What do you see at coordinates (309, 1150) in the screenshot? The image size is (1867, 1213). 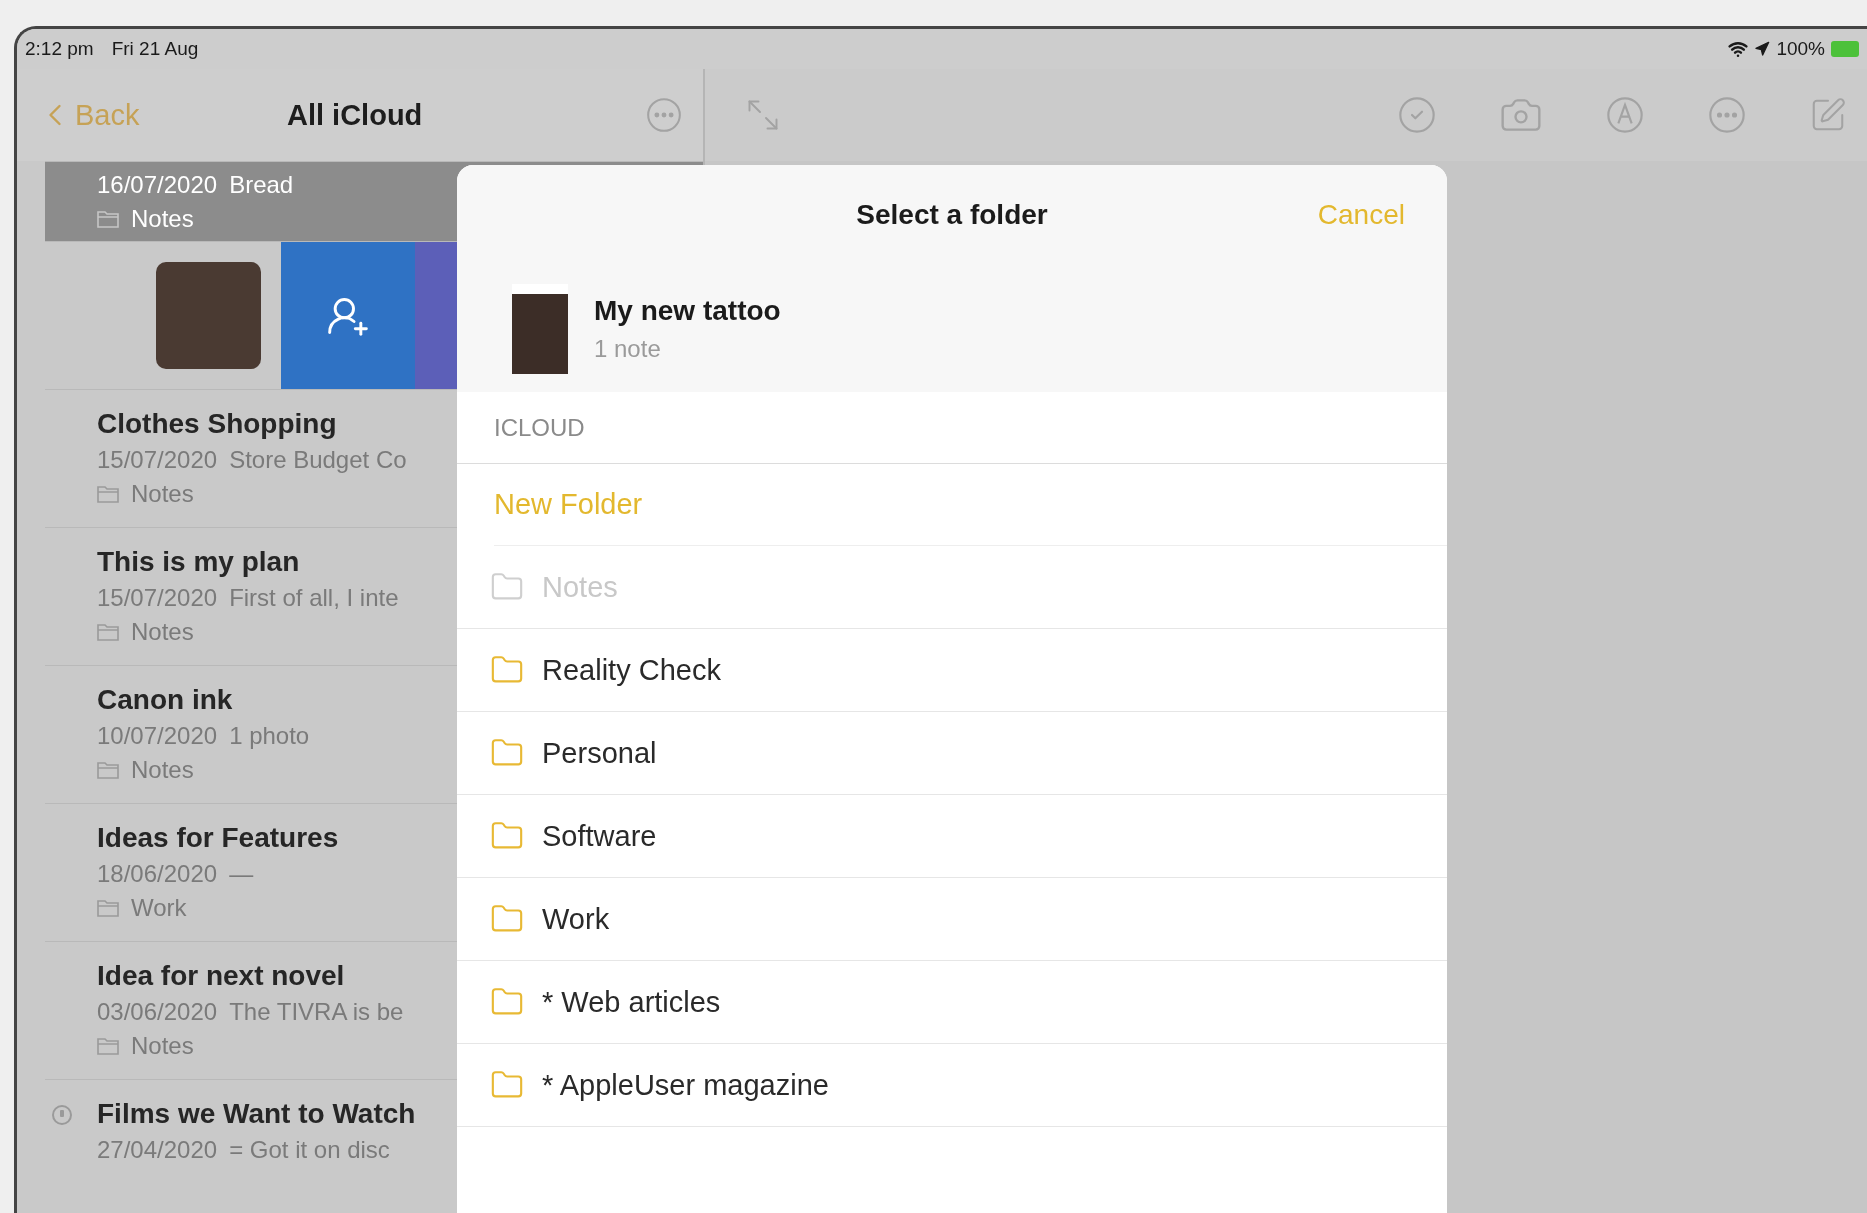 I see `note-preview: = Got it on disc` at bounding box center [309, 1150].